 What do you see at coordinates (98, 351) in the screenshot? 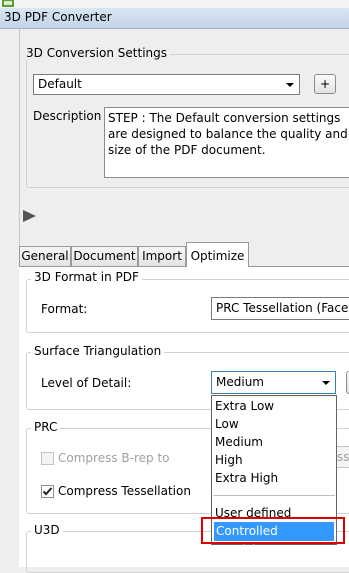
I see `surface-triangulation-legend: Surface Triangulation` at bounding box center [98, 351].